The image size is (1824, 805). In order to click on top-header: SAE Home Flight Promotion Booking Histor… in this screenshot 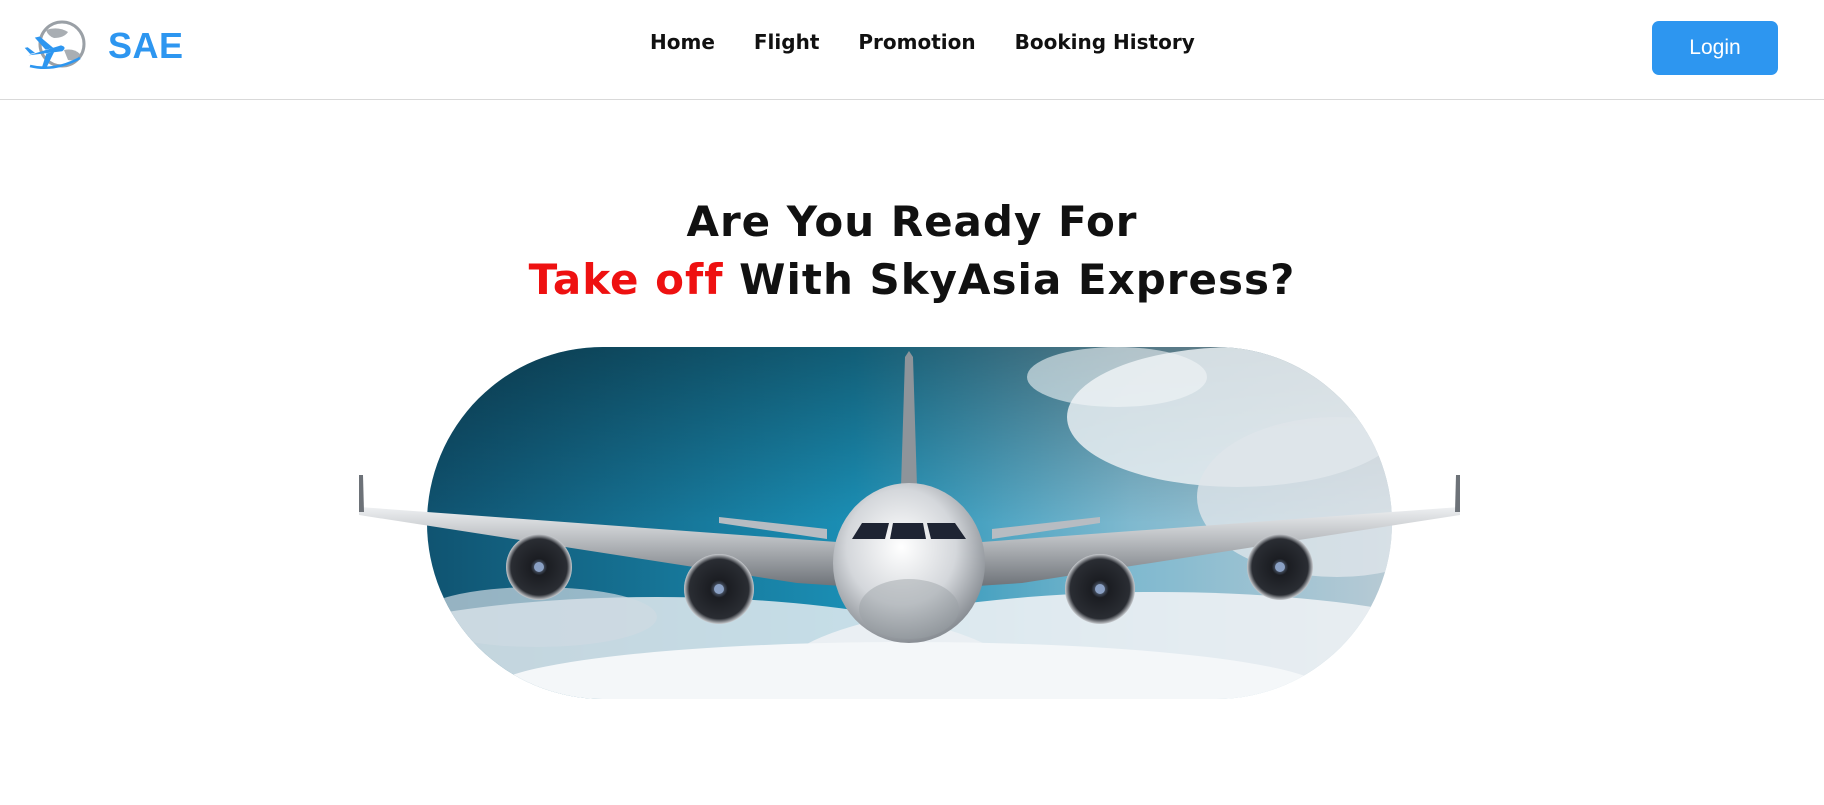, I will do `click(912, 50)`.